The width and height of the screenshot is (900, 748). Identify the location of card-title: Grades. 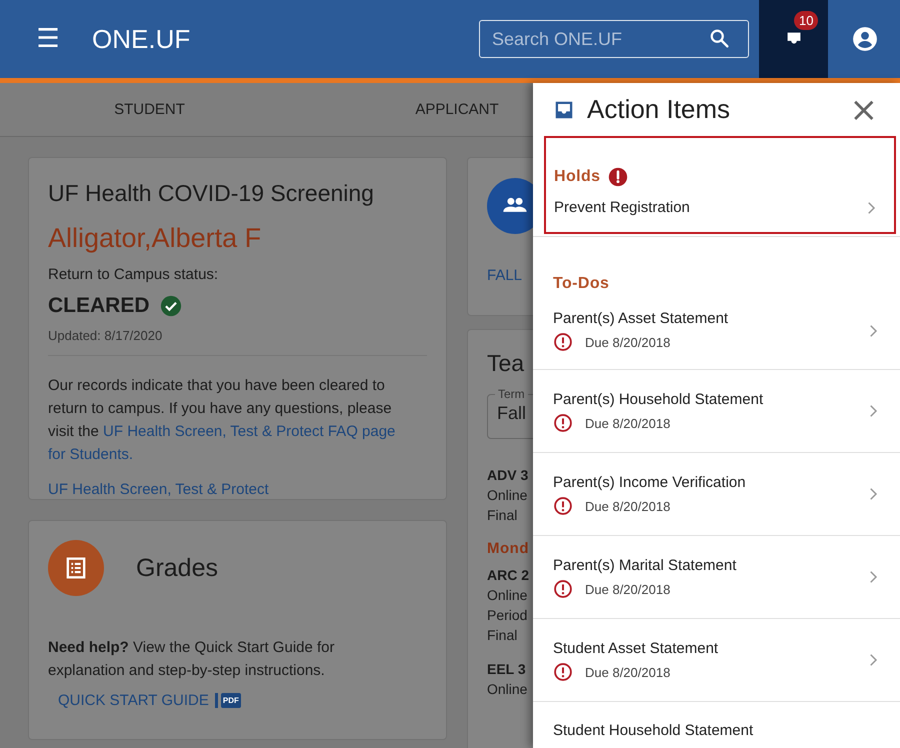
(177, 568).